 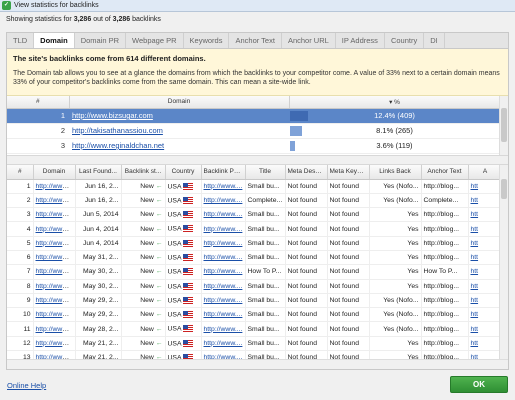 What do you see at coordinates (183, 172) in the screenshot?
I see `backlinks-col-header: Country` at bounding box center [183, 172].